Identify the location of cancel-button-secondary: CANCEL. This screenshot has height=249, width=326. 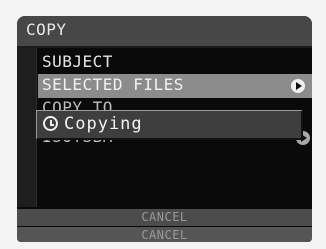
(164, 234).